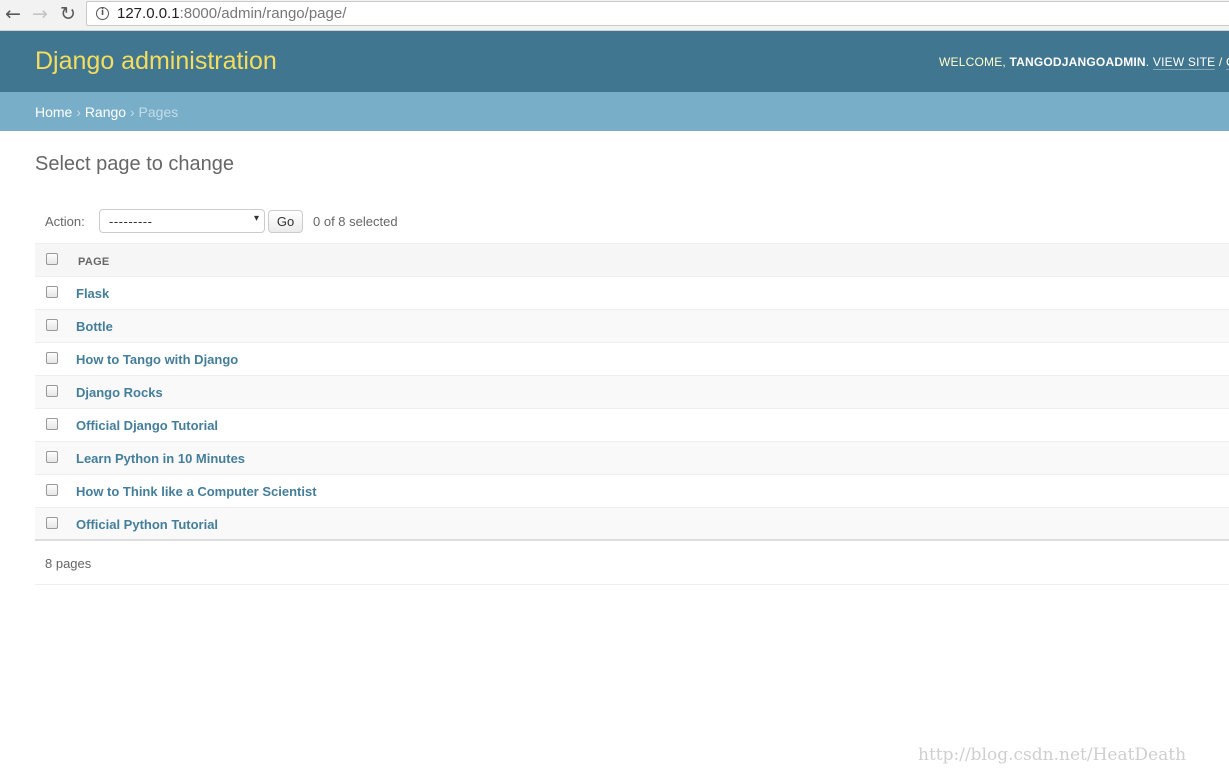 This screenshot has height=777, width=1229. Describe the element at coordinates (256, 218) in the screenshot. I see `dropdown-arrow-icon: ▾` at that location.